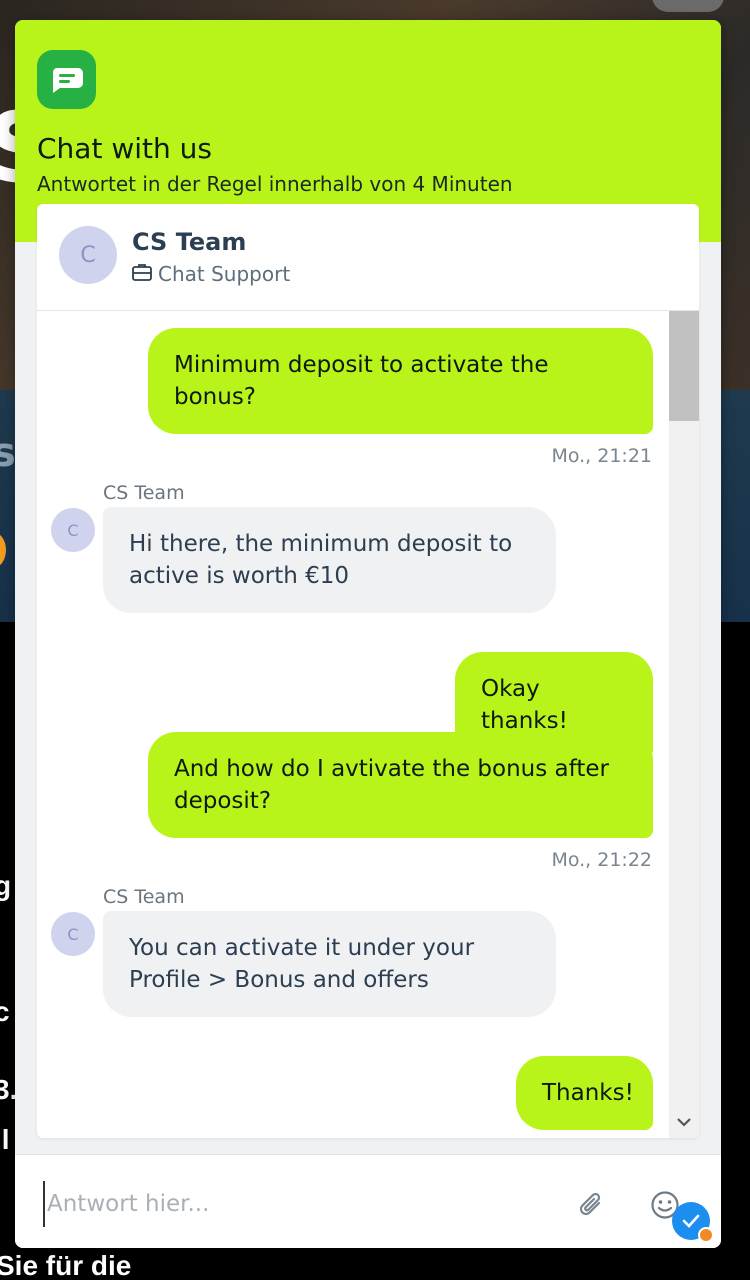  Describe the element at coordinates (588, 1093) in the screenshot. I see `message-text: Thanks!` at that location.